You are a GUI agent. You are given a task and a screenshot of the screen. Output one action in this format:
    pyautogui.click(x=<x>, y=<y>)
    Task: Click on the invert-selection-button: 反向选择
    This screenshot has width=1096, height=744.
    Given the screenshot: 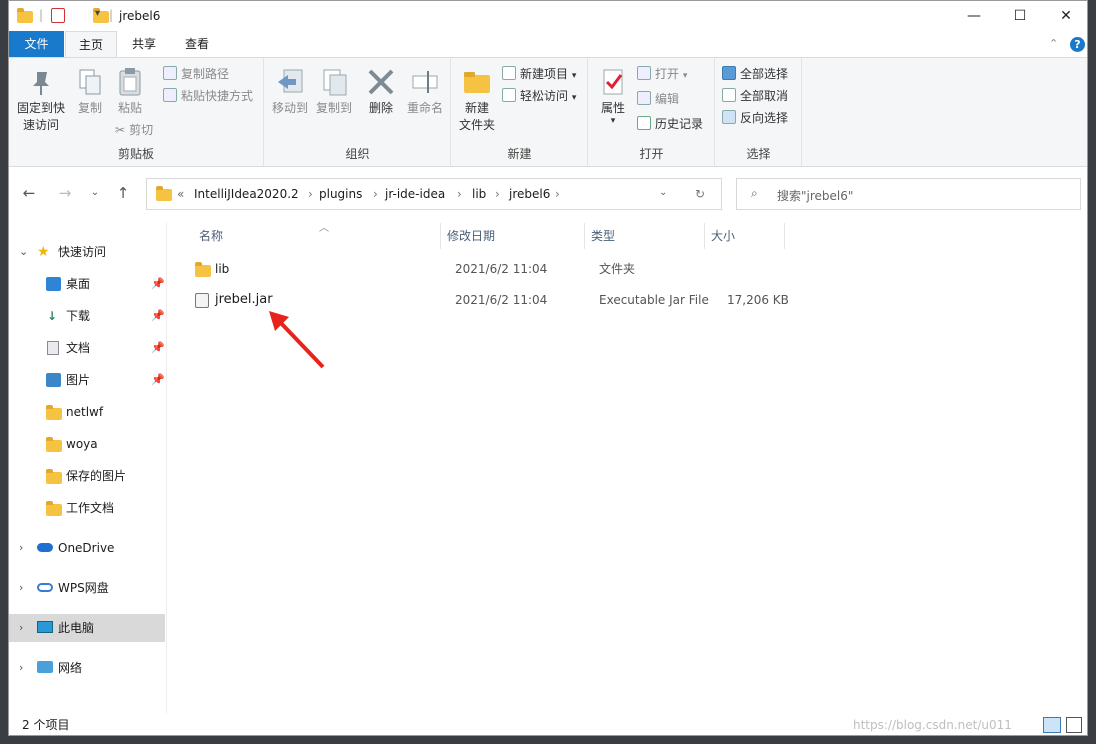 What is the action you would take?
    pyautogui.click(x=755, y=118)
    